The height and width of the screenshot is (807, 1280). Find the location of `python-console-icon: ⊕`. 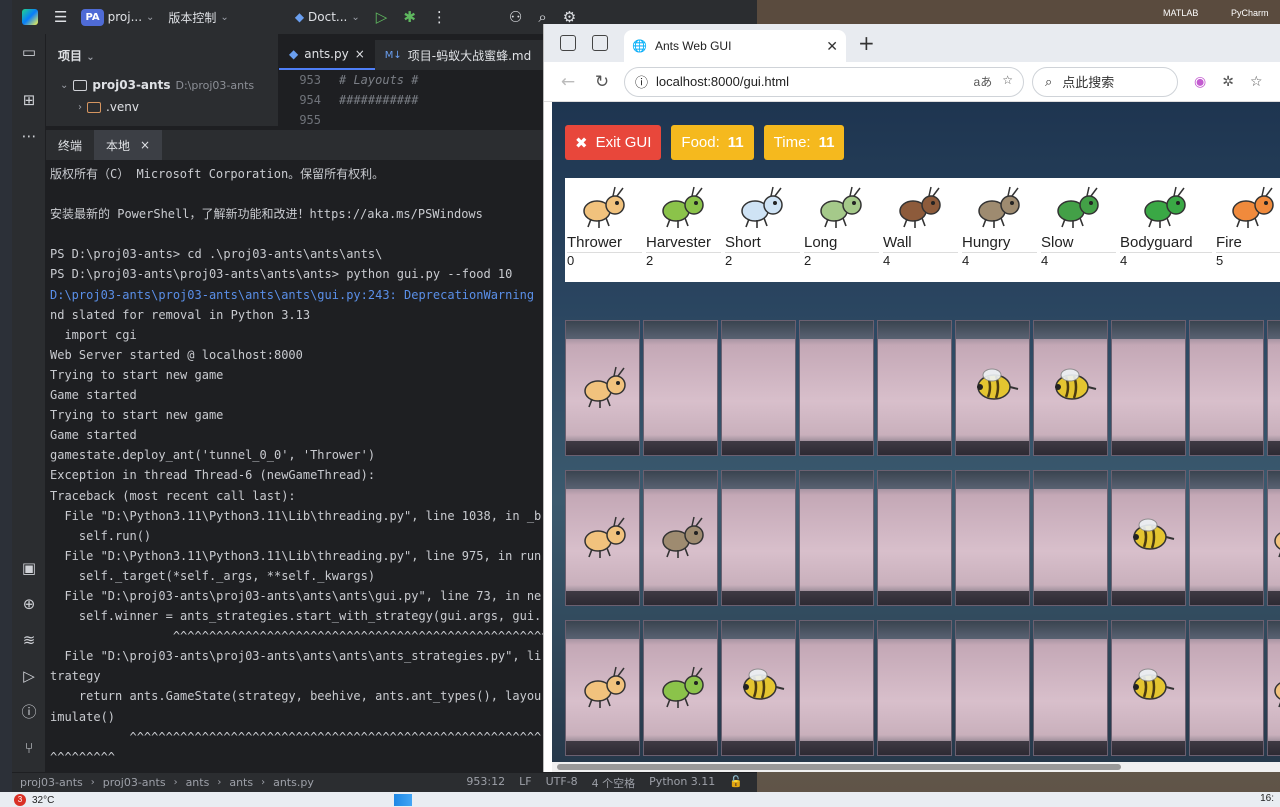

python-console-icon: ⊕ is located at coordinates (29, 604).